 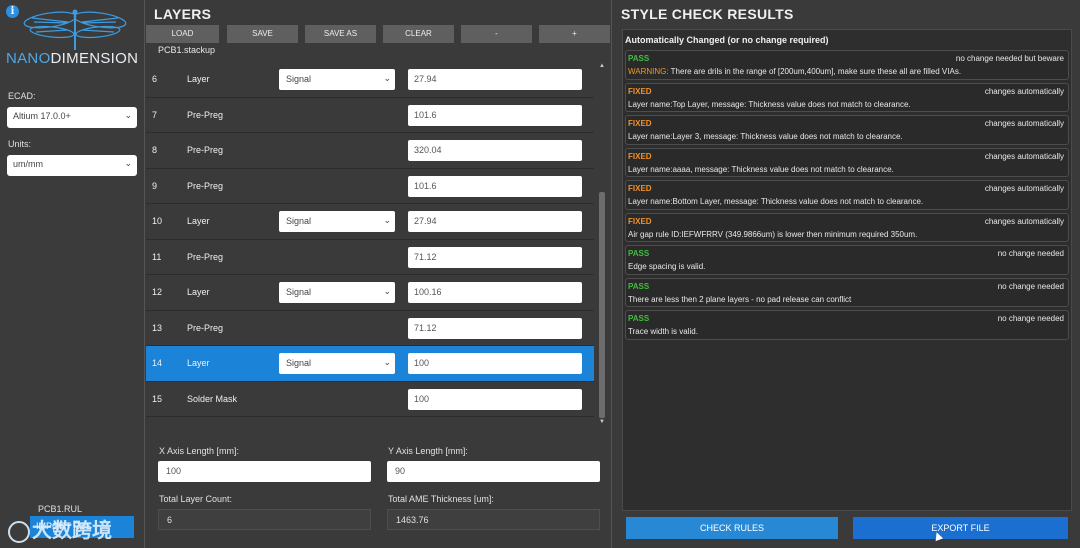 I want to click on layer-number: 11, so click(x=157, y=256).